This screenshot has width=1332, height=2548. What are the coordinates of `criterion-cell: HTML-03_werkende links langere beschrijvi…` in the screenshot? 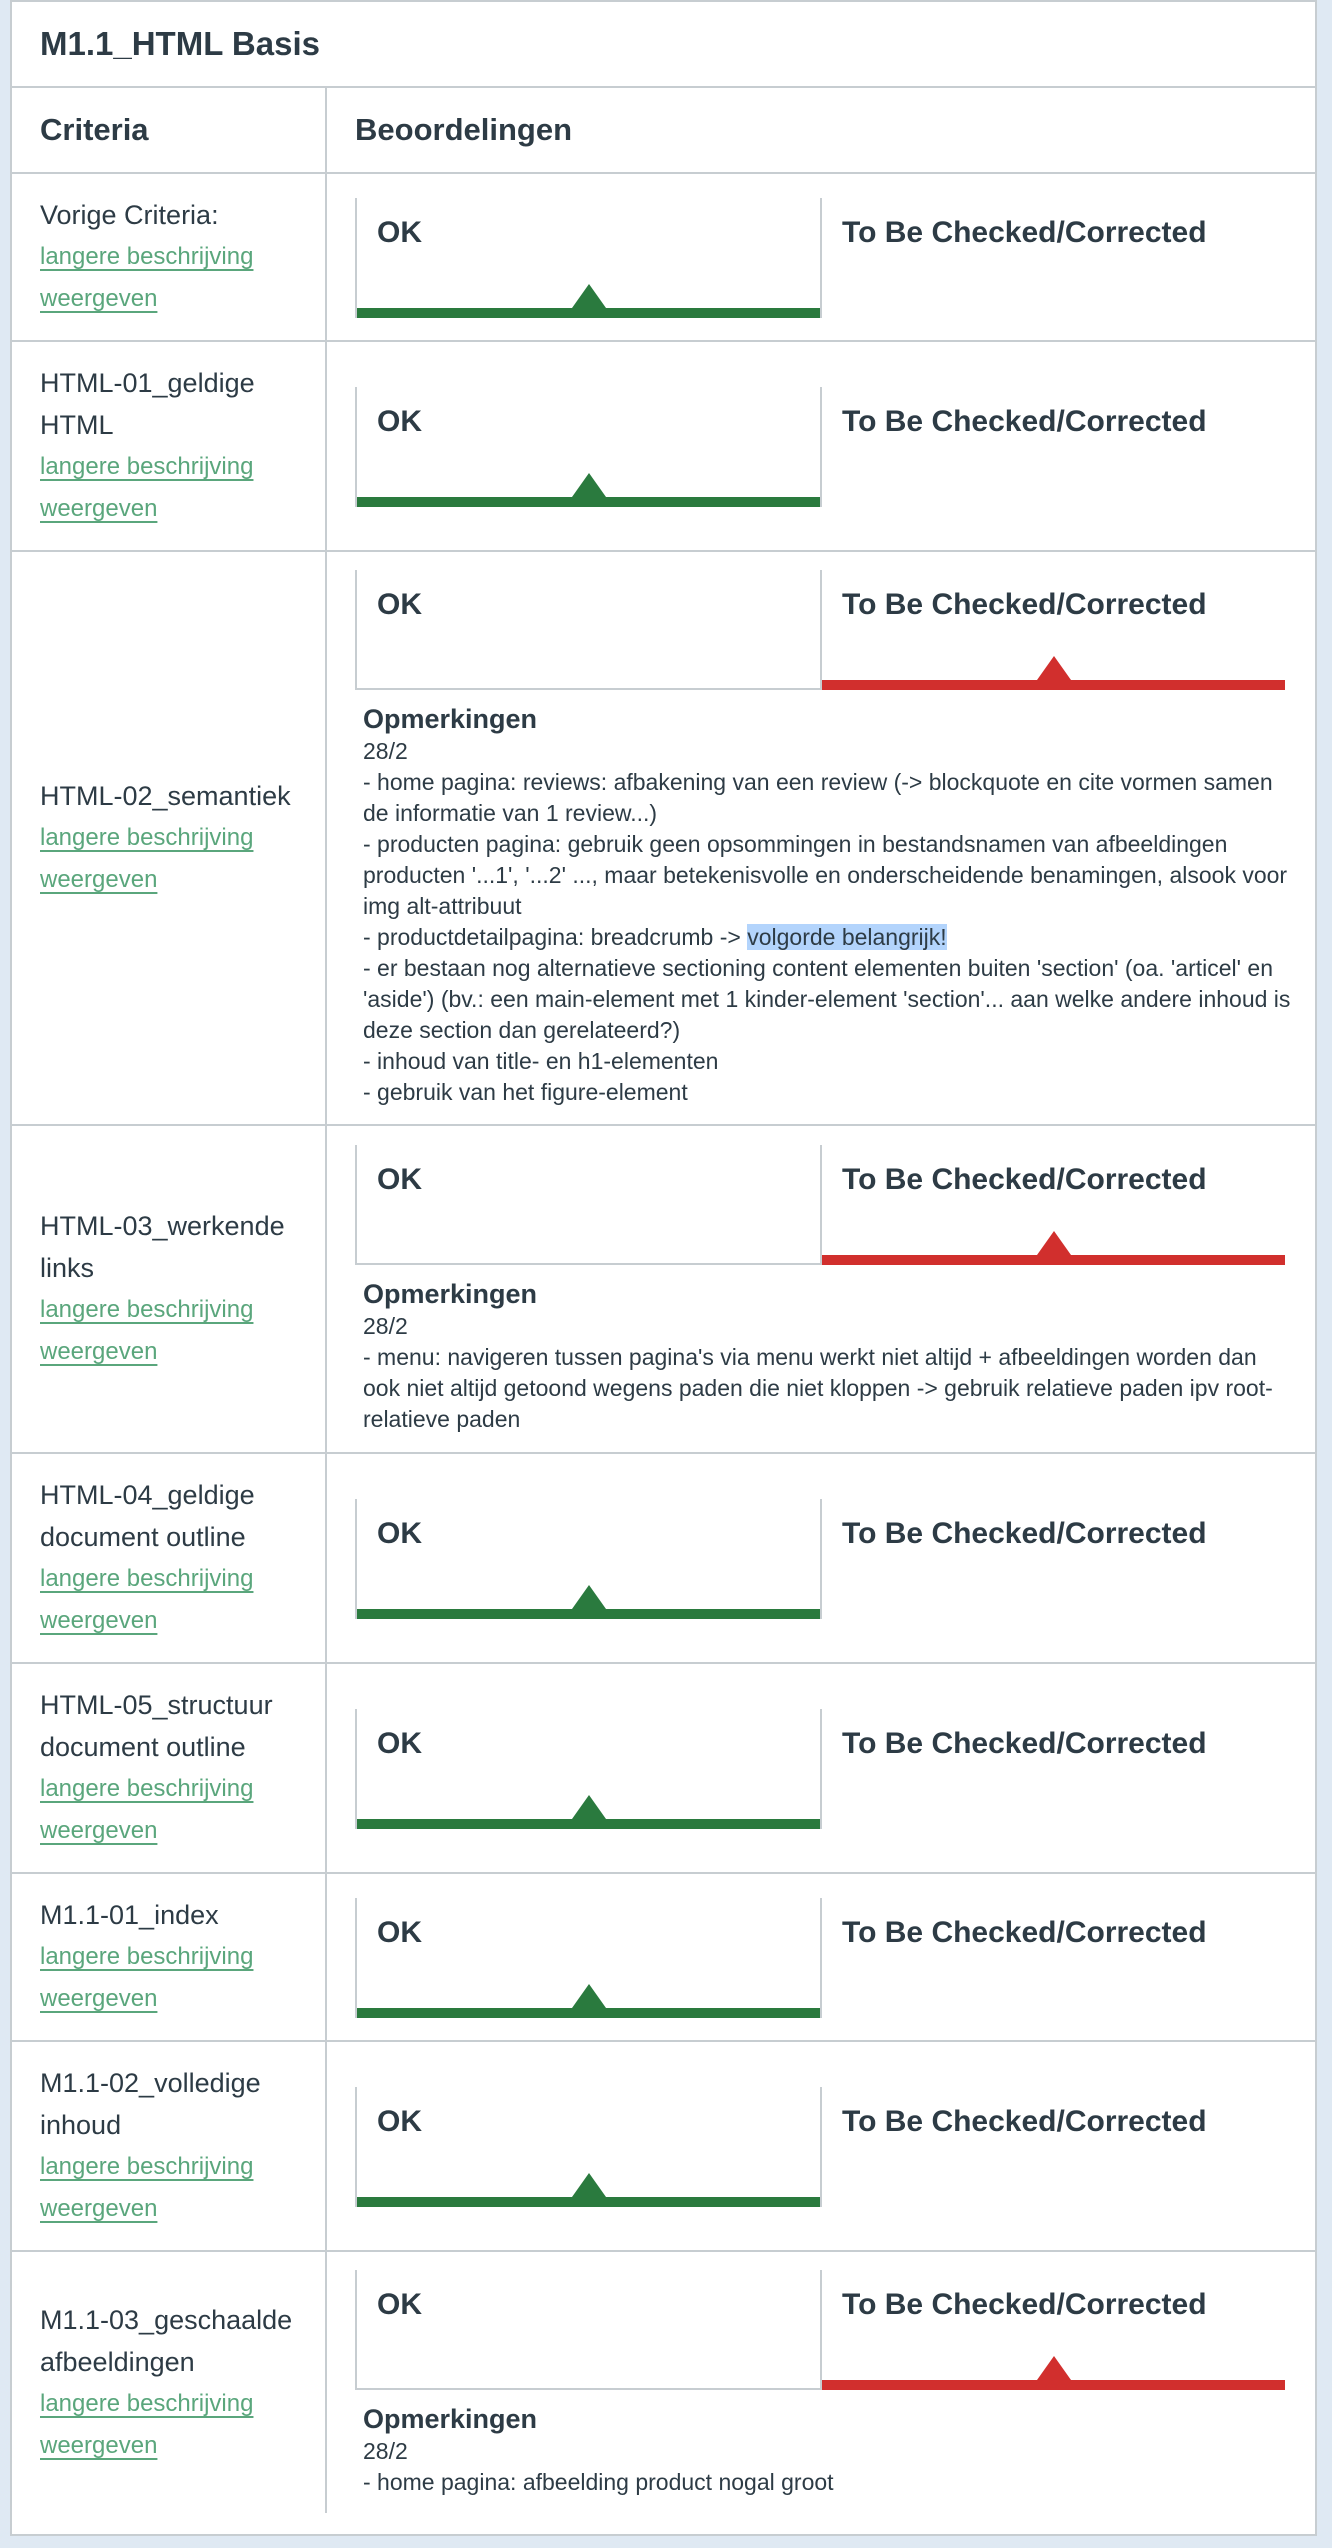 It's located at (169, 1289).